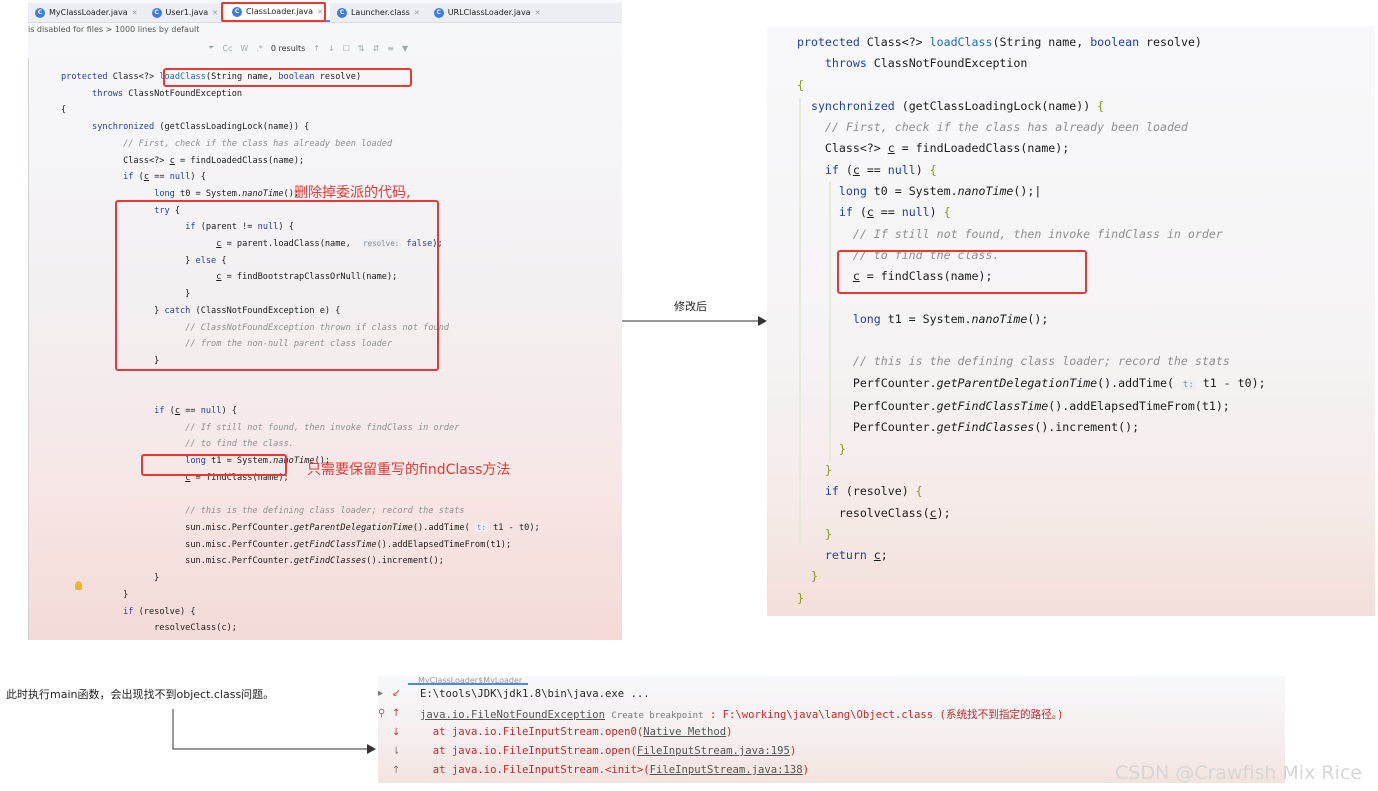  What do you see at coordinates (390, 48) in the screenshot?
I see `multiline-icon: ≡` at bounding box center [390, 48].